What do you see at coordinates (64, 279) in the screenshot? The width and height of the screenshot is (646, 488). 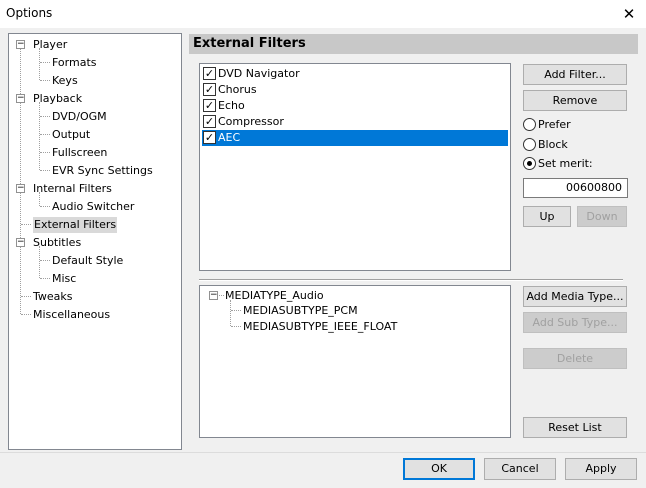 I see `tree-item-misc: Misc` at bounding box center [64, 279].